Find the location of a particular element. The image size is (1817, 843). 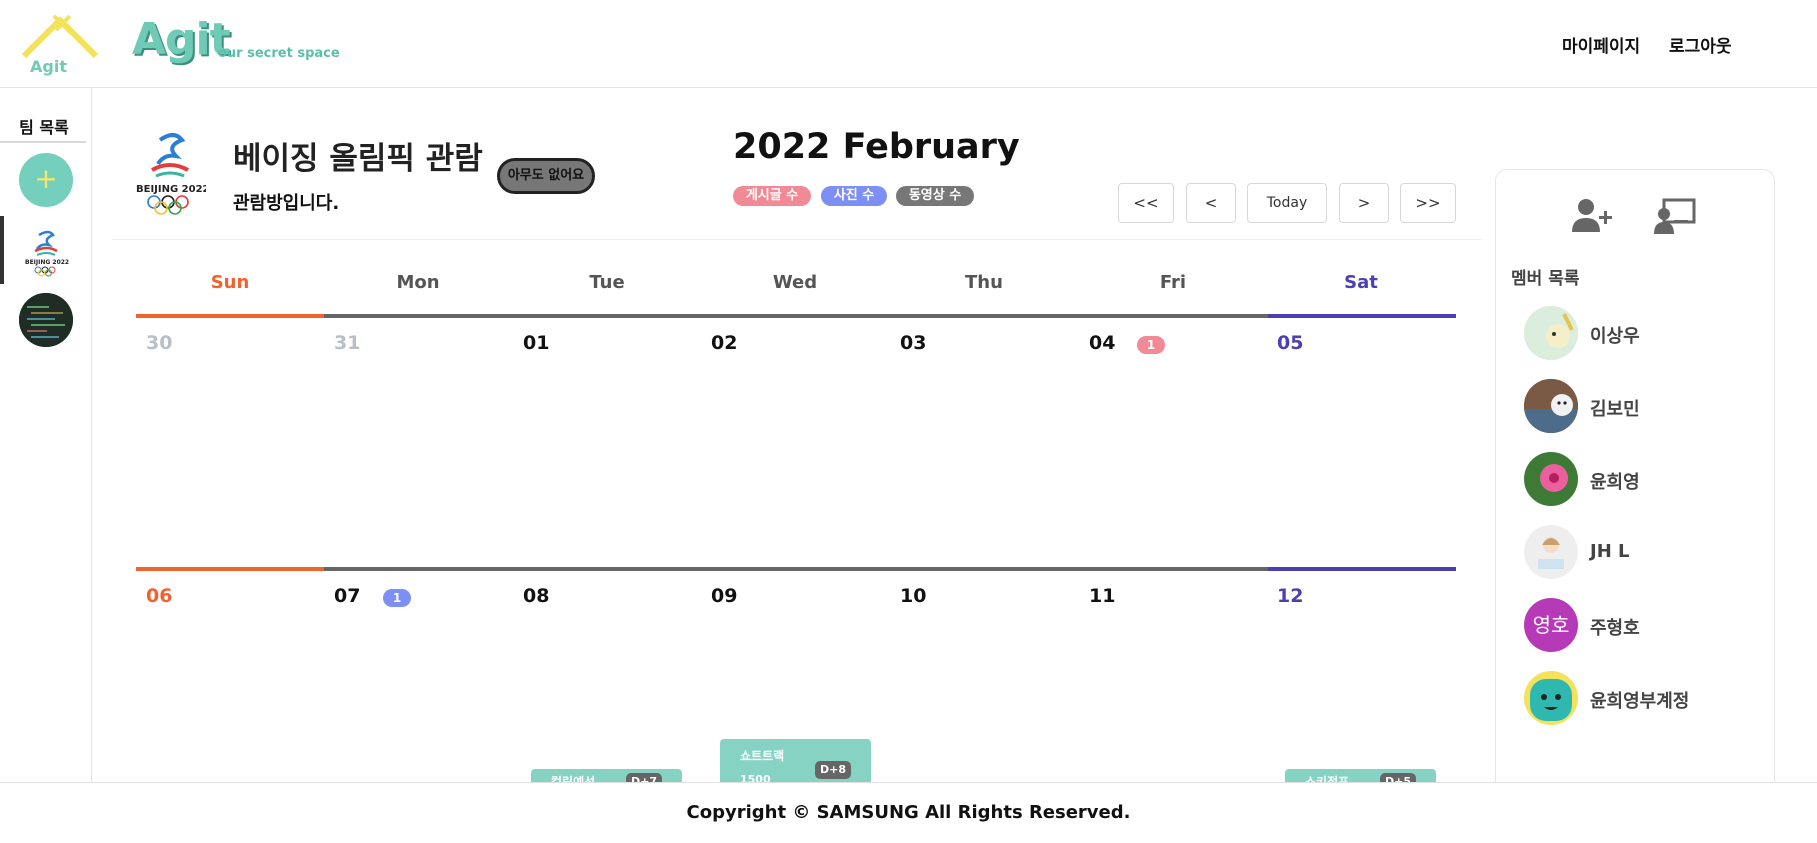

weekday-sun: Sun is located at coordinates (230, 282).